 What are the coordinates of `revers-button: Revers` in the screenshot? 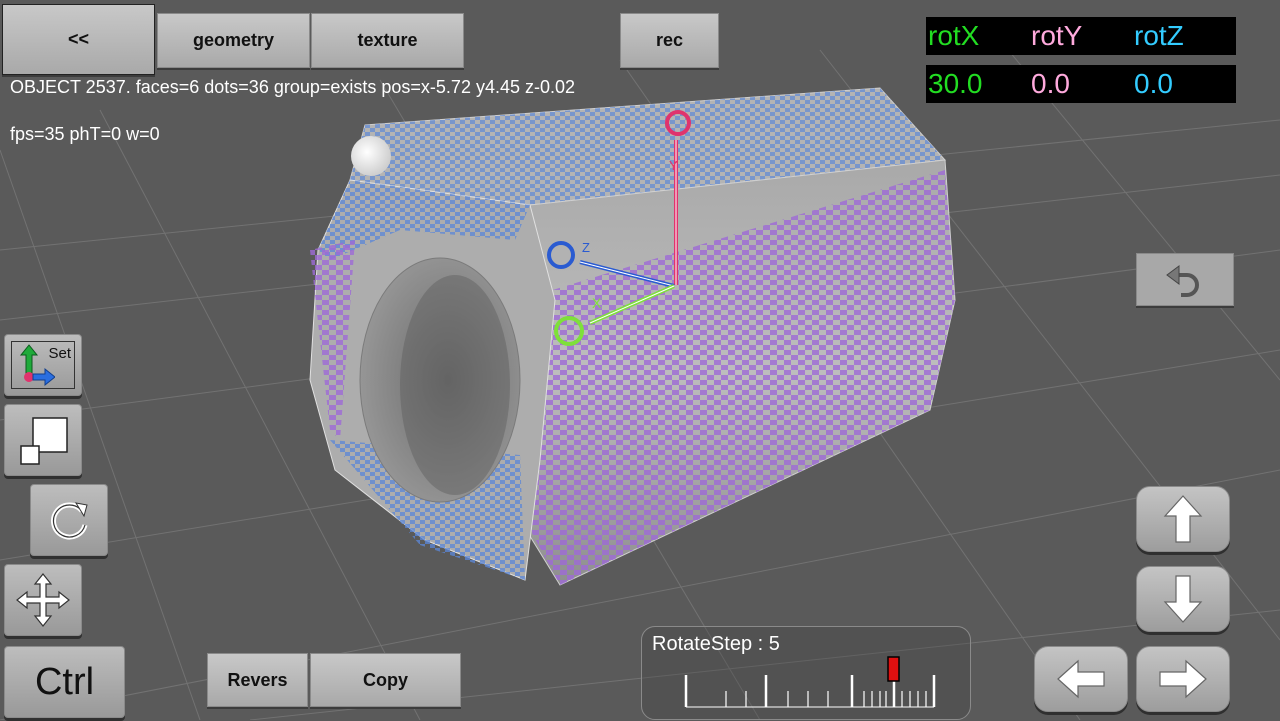 It's located at (257, 680).